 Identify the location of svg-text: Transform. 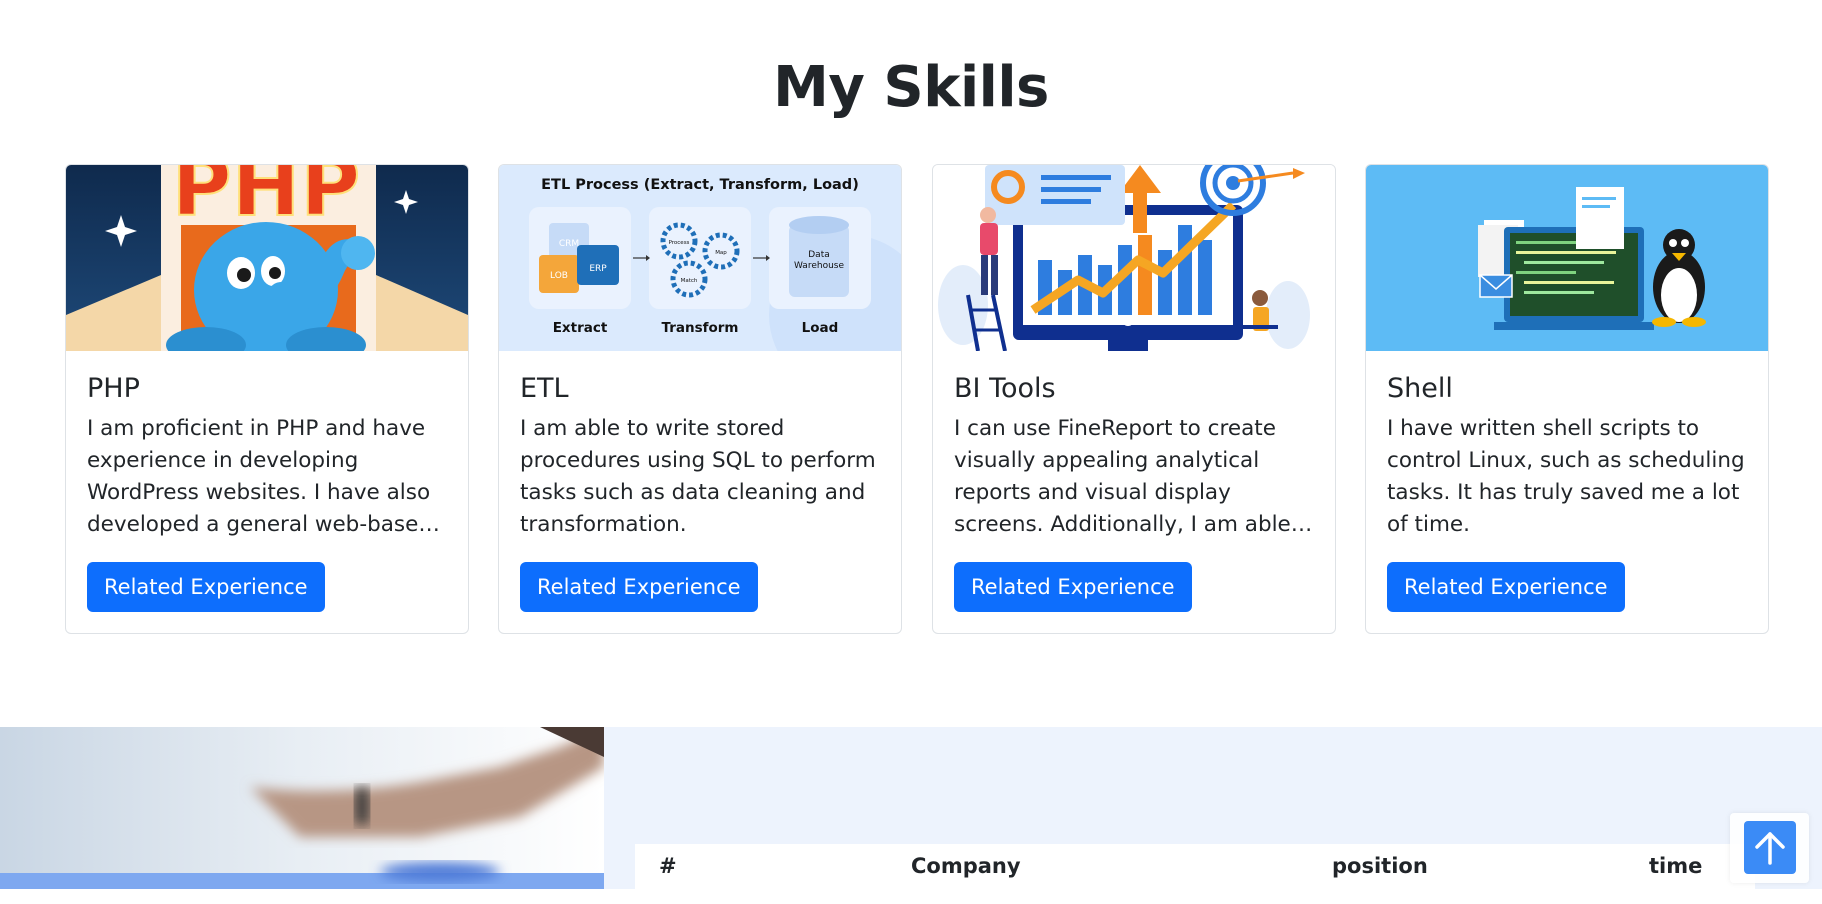
(699, 328).